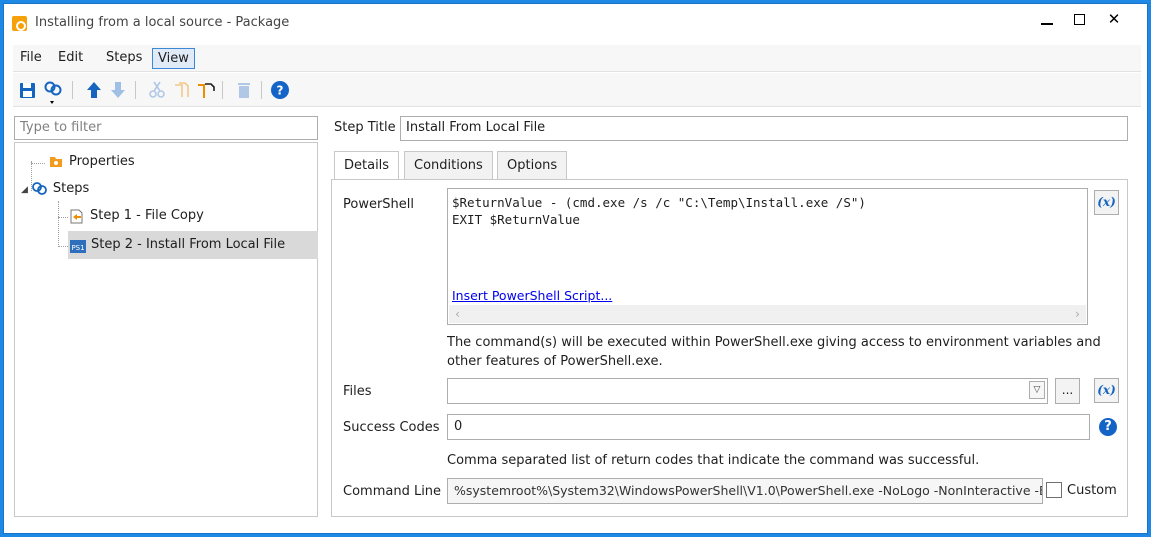  I want to click on tree-item-label: Properties, so click(102, 161).